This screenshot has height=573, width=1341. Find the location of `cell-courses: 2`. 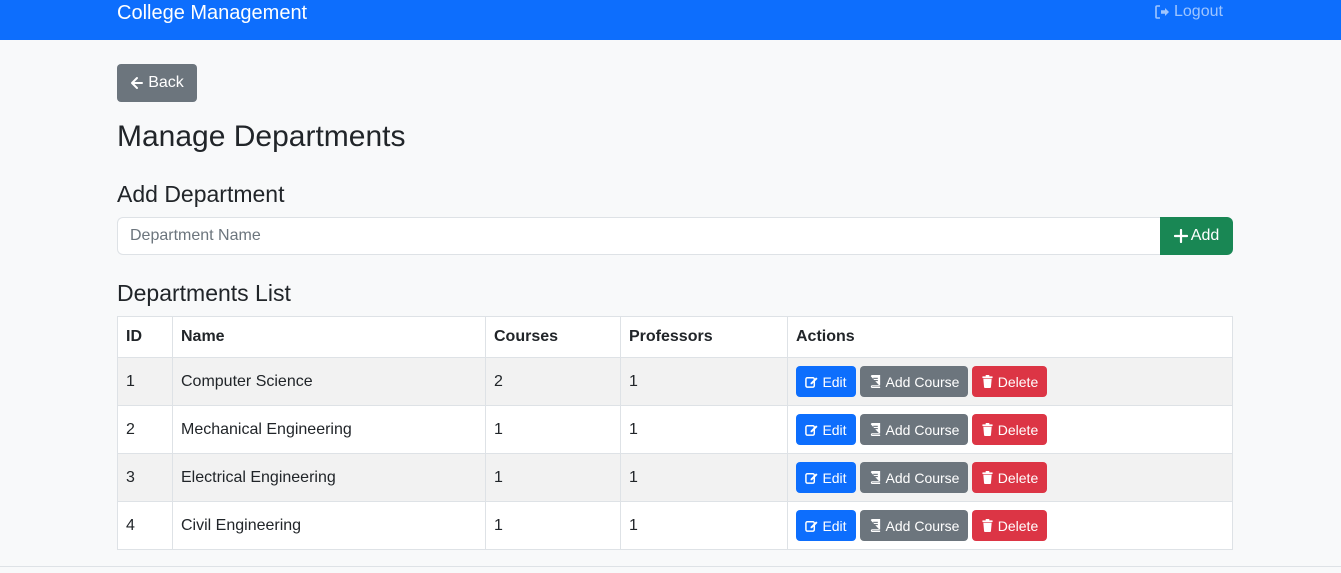

cell-courses: 2 is located at coordinates (553, 381).